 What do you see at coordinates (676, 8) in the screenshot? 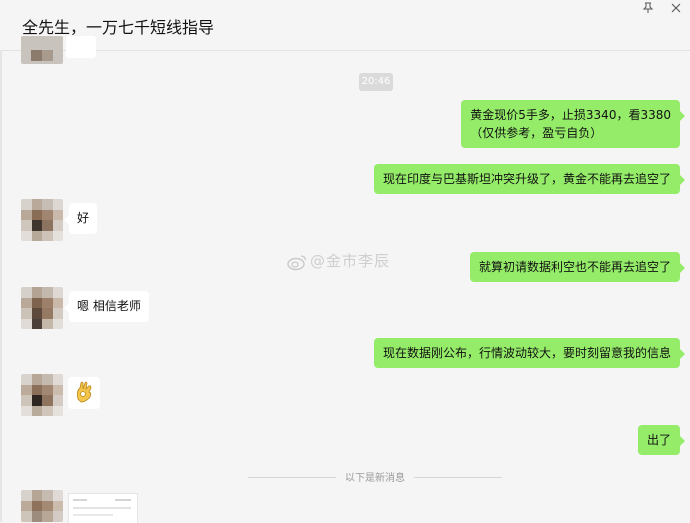
I see `close-icon` at bounding box center [676, 8].